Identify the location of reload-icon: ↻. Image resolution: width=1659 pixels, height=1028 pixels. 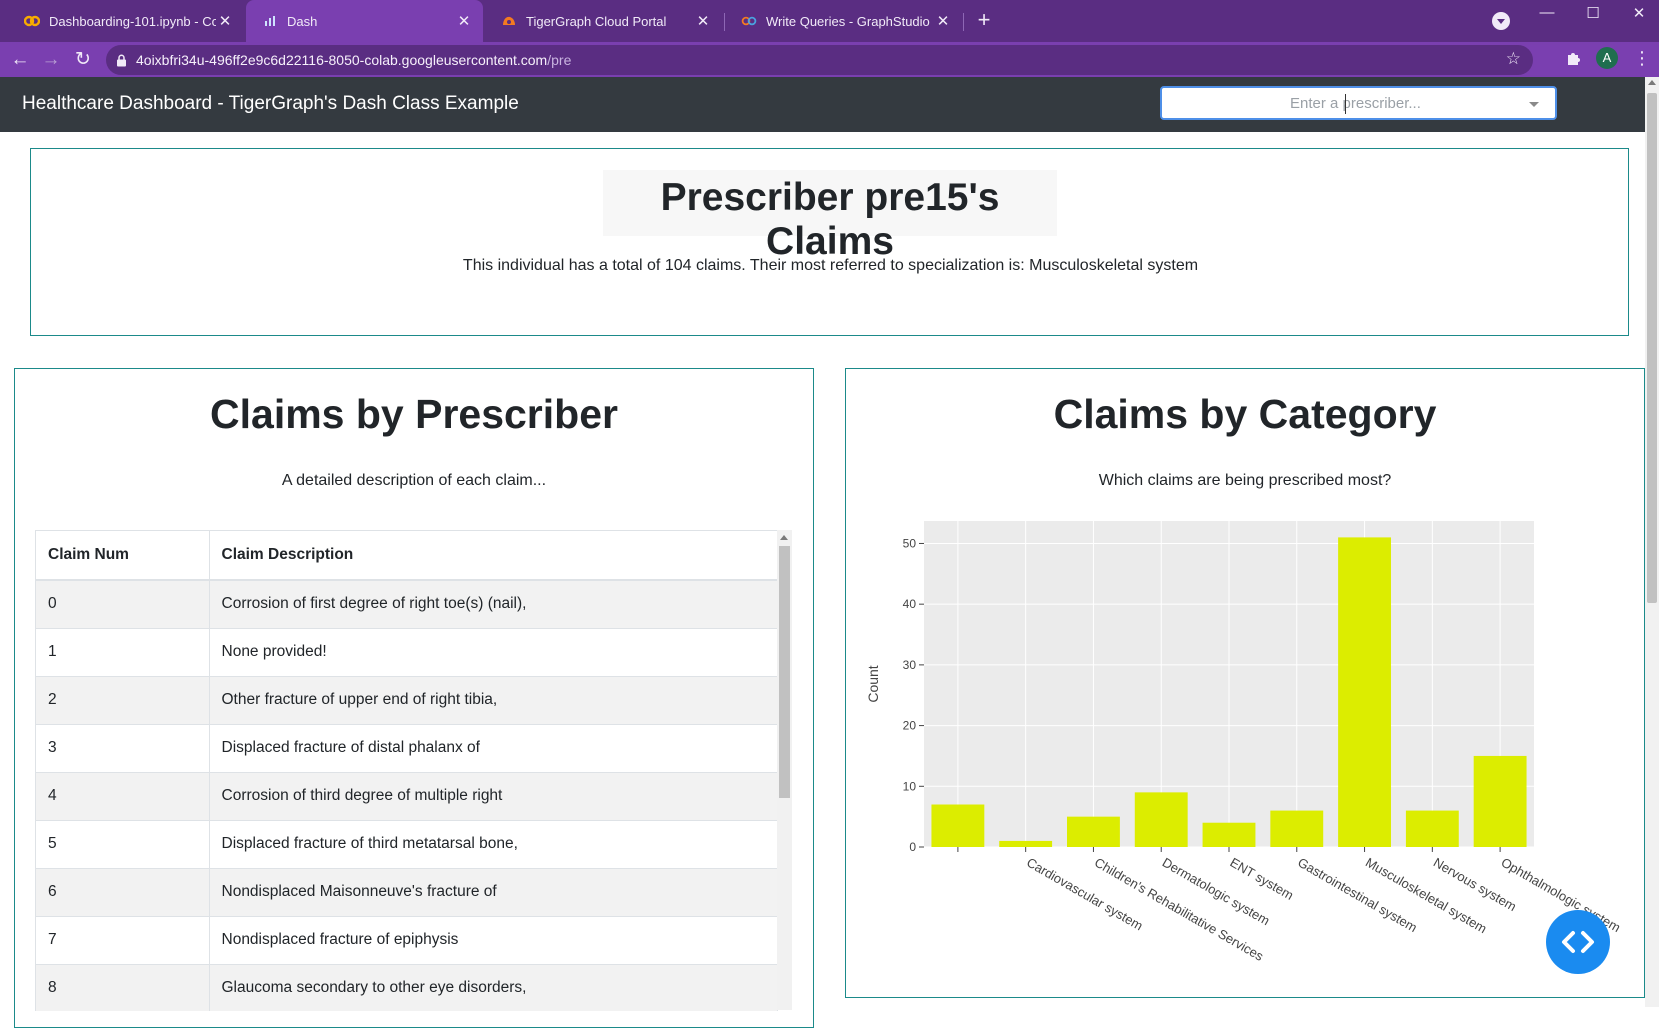
(83, 60).